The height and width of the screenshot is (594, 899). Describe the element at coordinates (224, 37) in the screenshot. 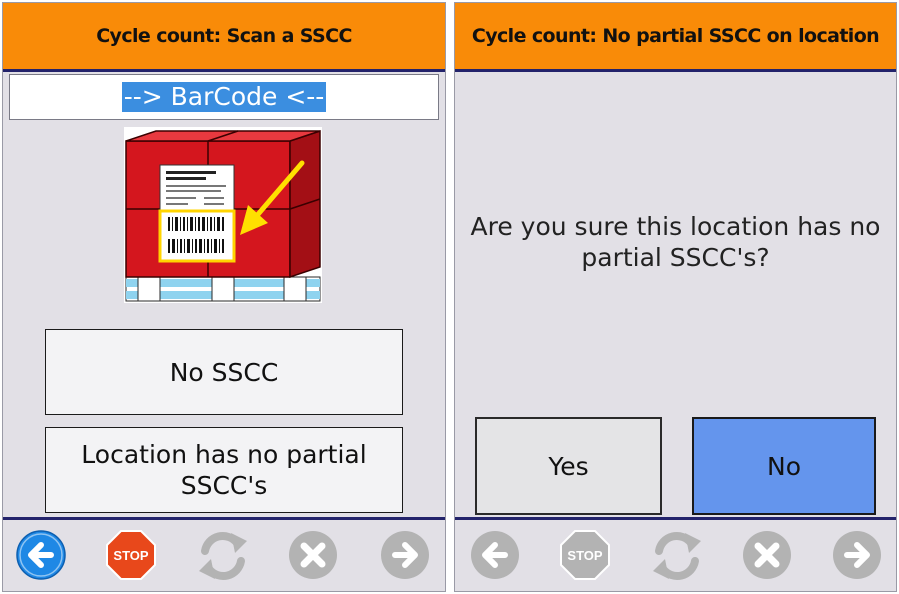

I see `screen-title: Cycle count: Scan a SSCC` at that location.